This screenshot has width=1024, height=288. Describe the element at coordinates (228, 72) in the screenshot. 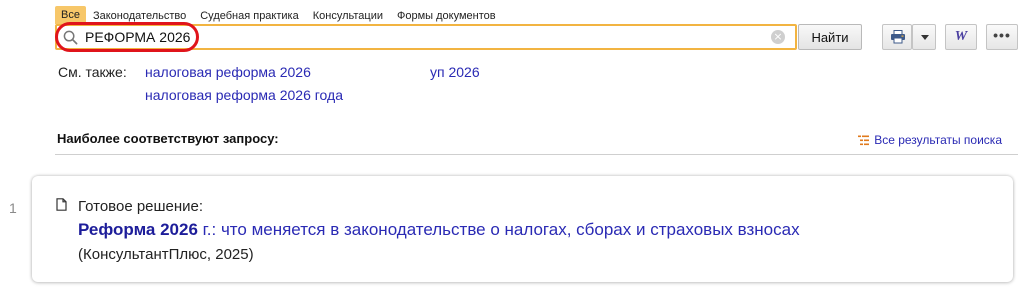

I see `see-also-link: налоговая реформа 2026` at that location.